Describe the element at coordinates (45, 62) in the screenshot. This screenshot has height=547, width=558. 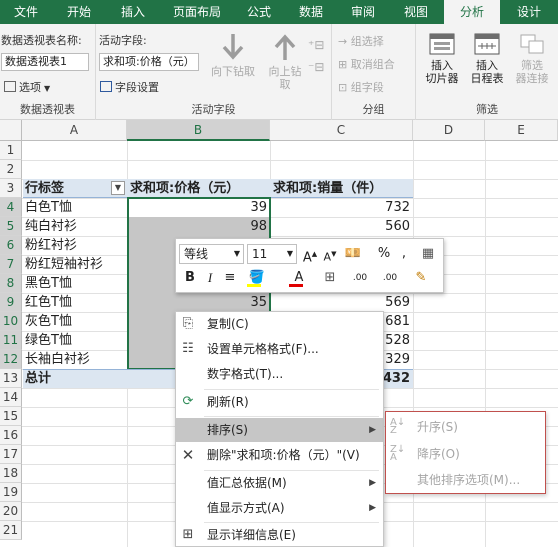
I see `pivot-name-input: 数据透视表1` at that location.